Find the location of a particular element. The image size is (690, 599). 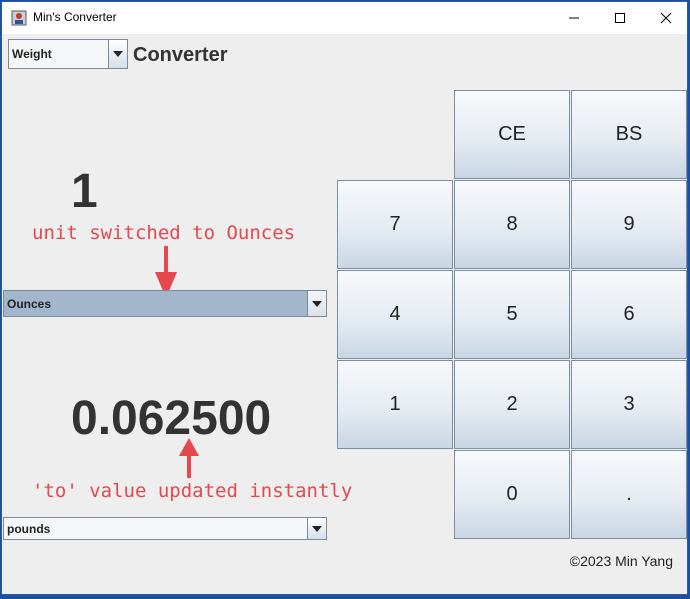

window-title: Min's Converter is located at coordinates (75, 17).